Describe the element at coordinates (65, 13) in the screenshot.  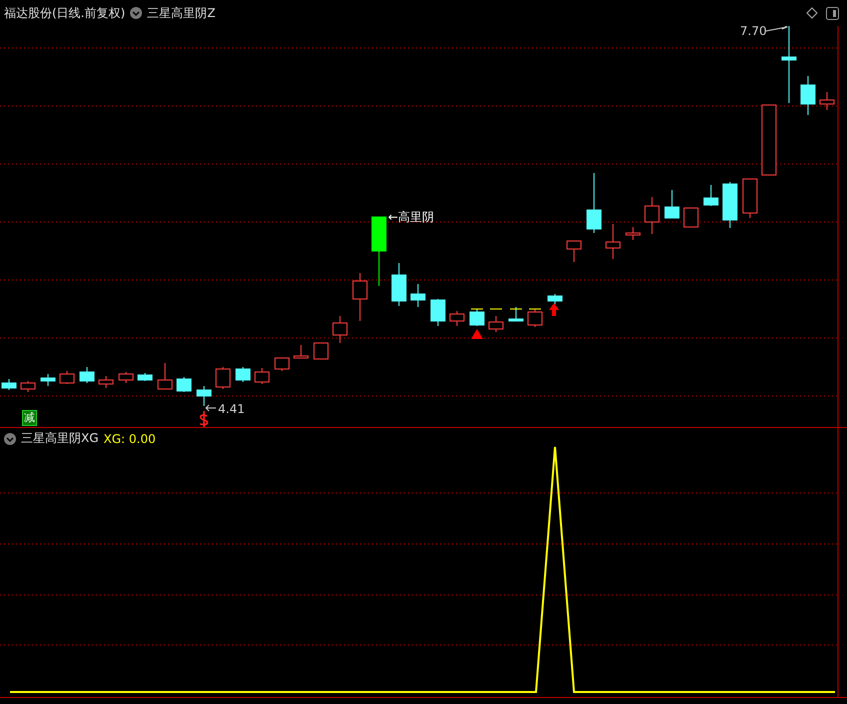
I see `stock-title: 福达股份(日线.前复权)` at that location.